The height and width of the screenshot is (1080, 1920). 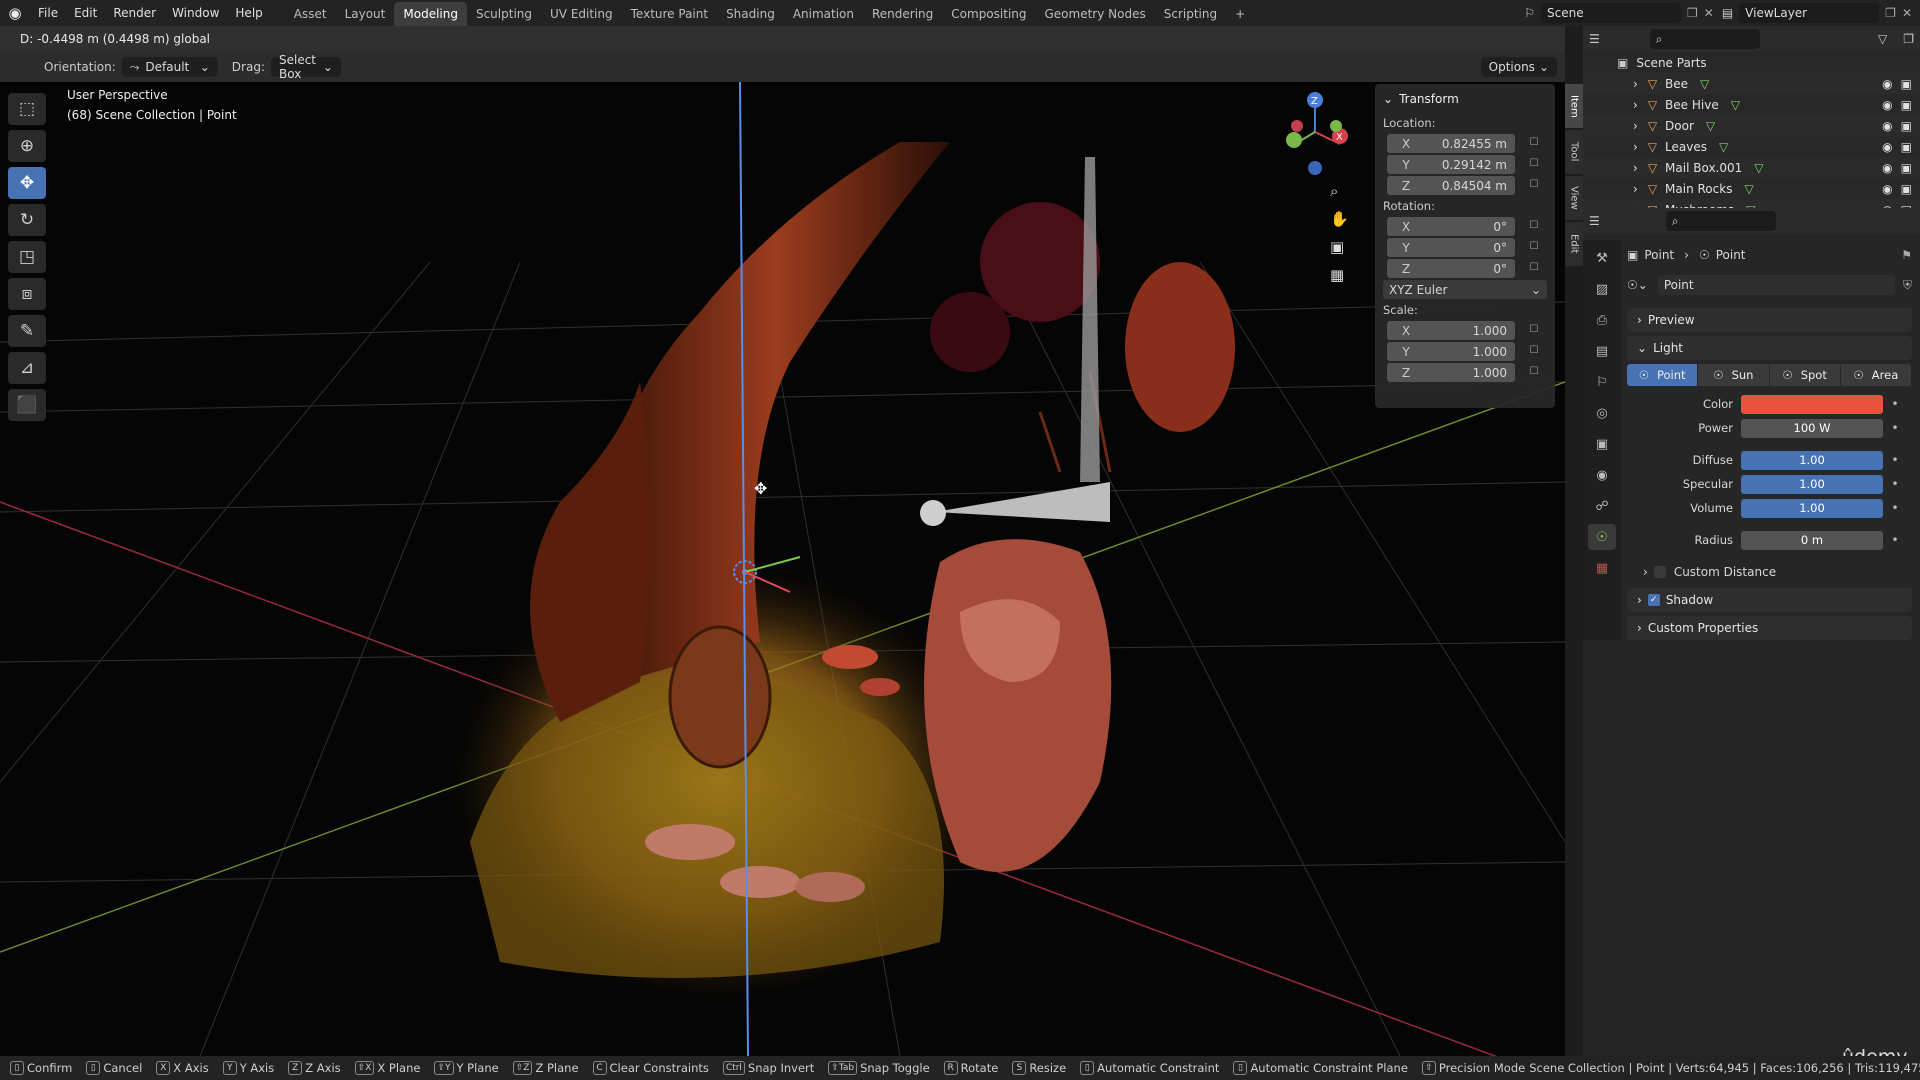 I want to click on add-workspace-button: +, so click(x=1240, y=14).